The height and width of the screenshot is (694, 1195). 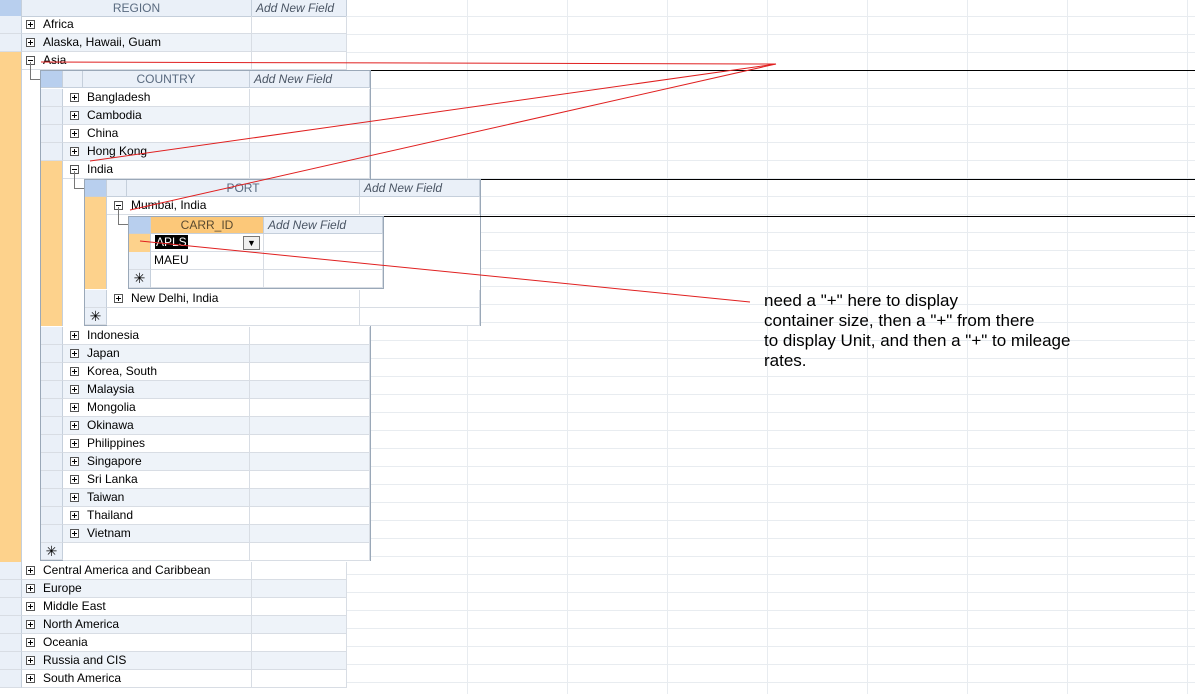 I want to click on note-line: rates., so click(x=785, y=360).